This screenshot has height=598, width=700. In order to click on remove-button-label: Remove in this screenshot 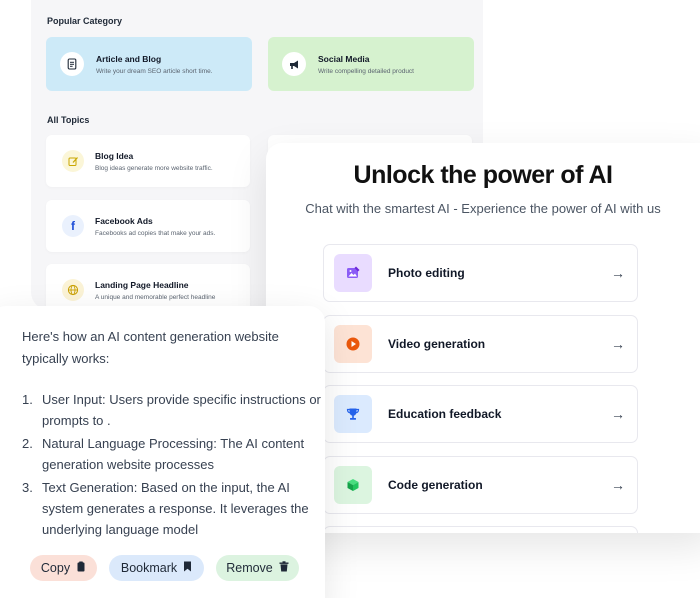, I will do `click(249, 568)`.